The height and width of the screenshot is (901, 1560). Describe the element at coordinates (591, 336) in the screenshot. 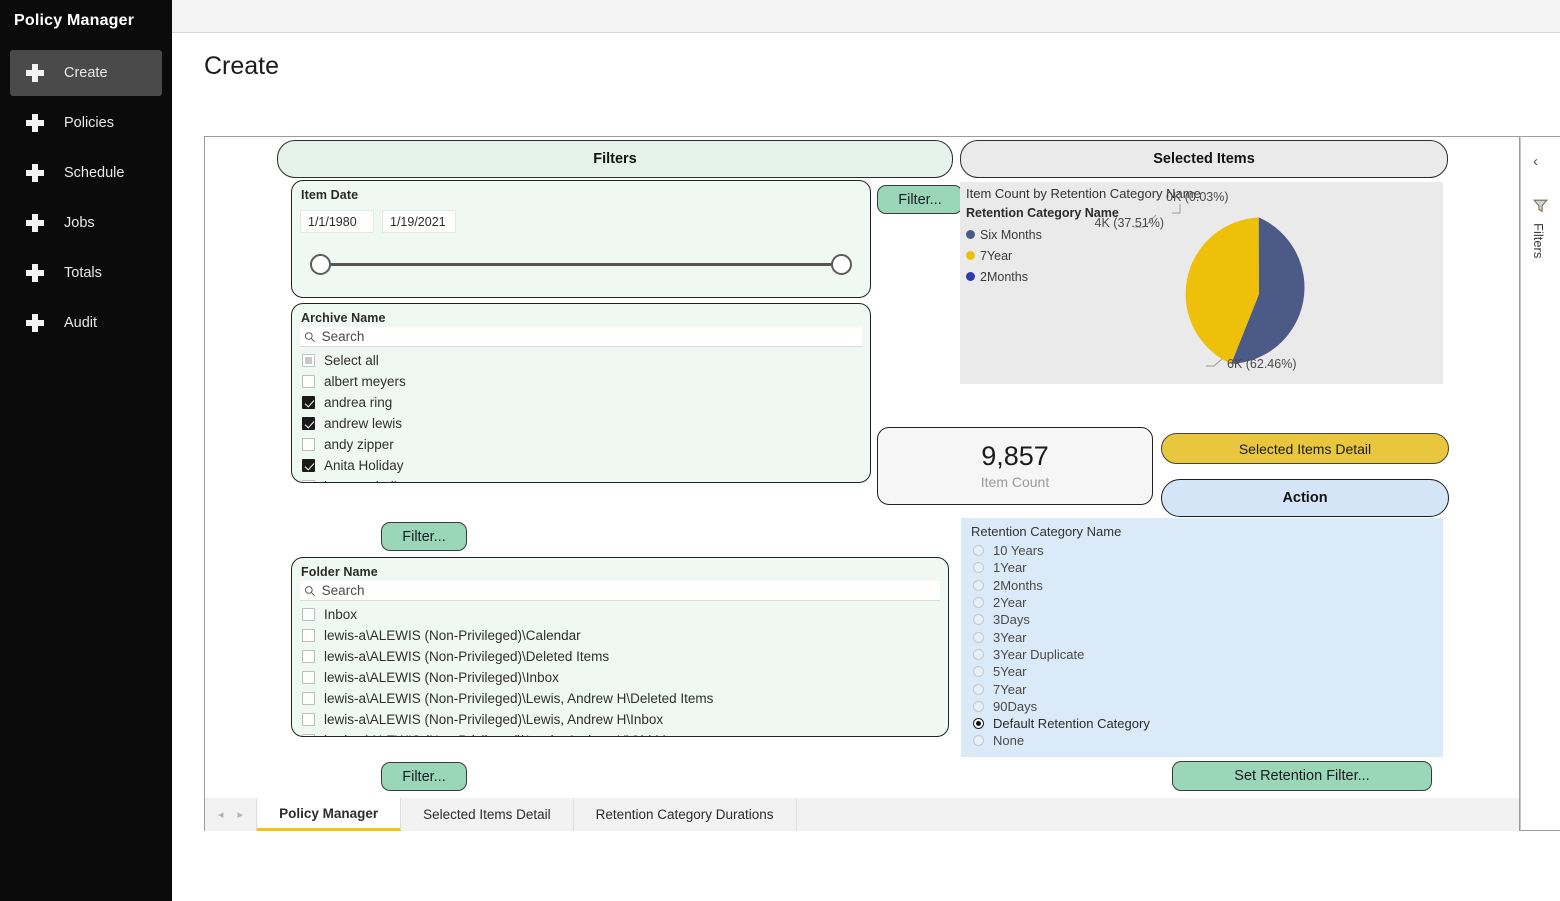

I see `archive-search-input` at that location.